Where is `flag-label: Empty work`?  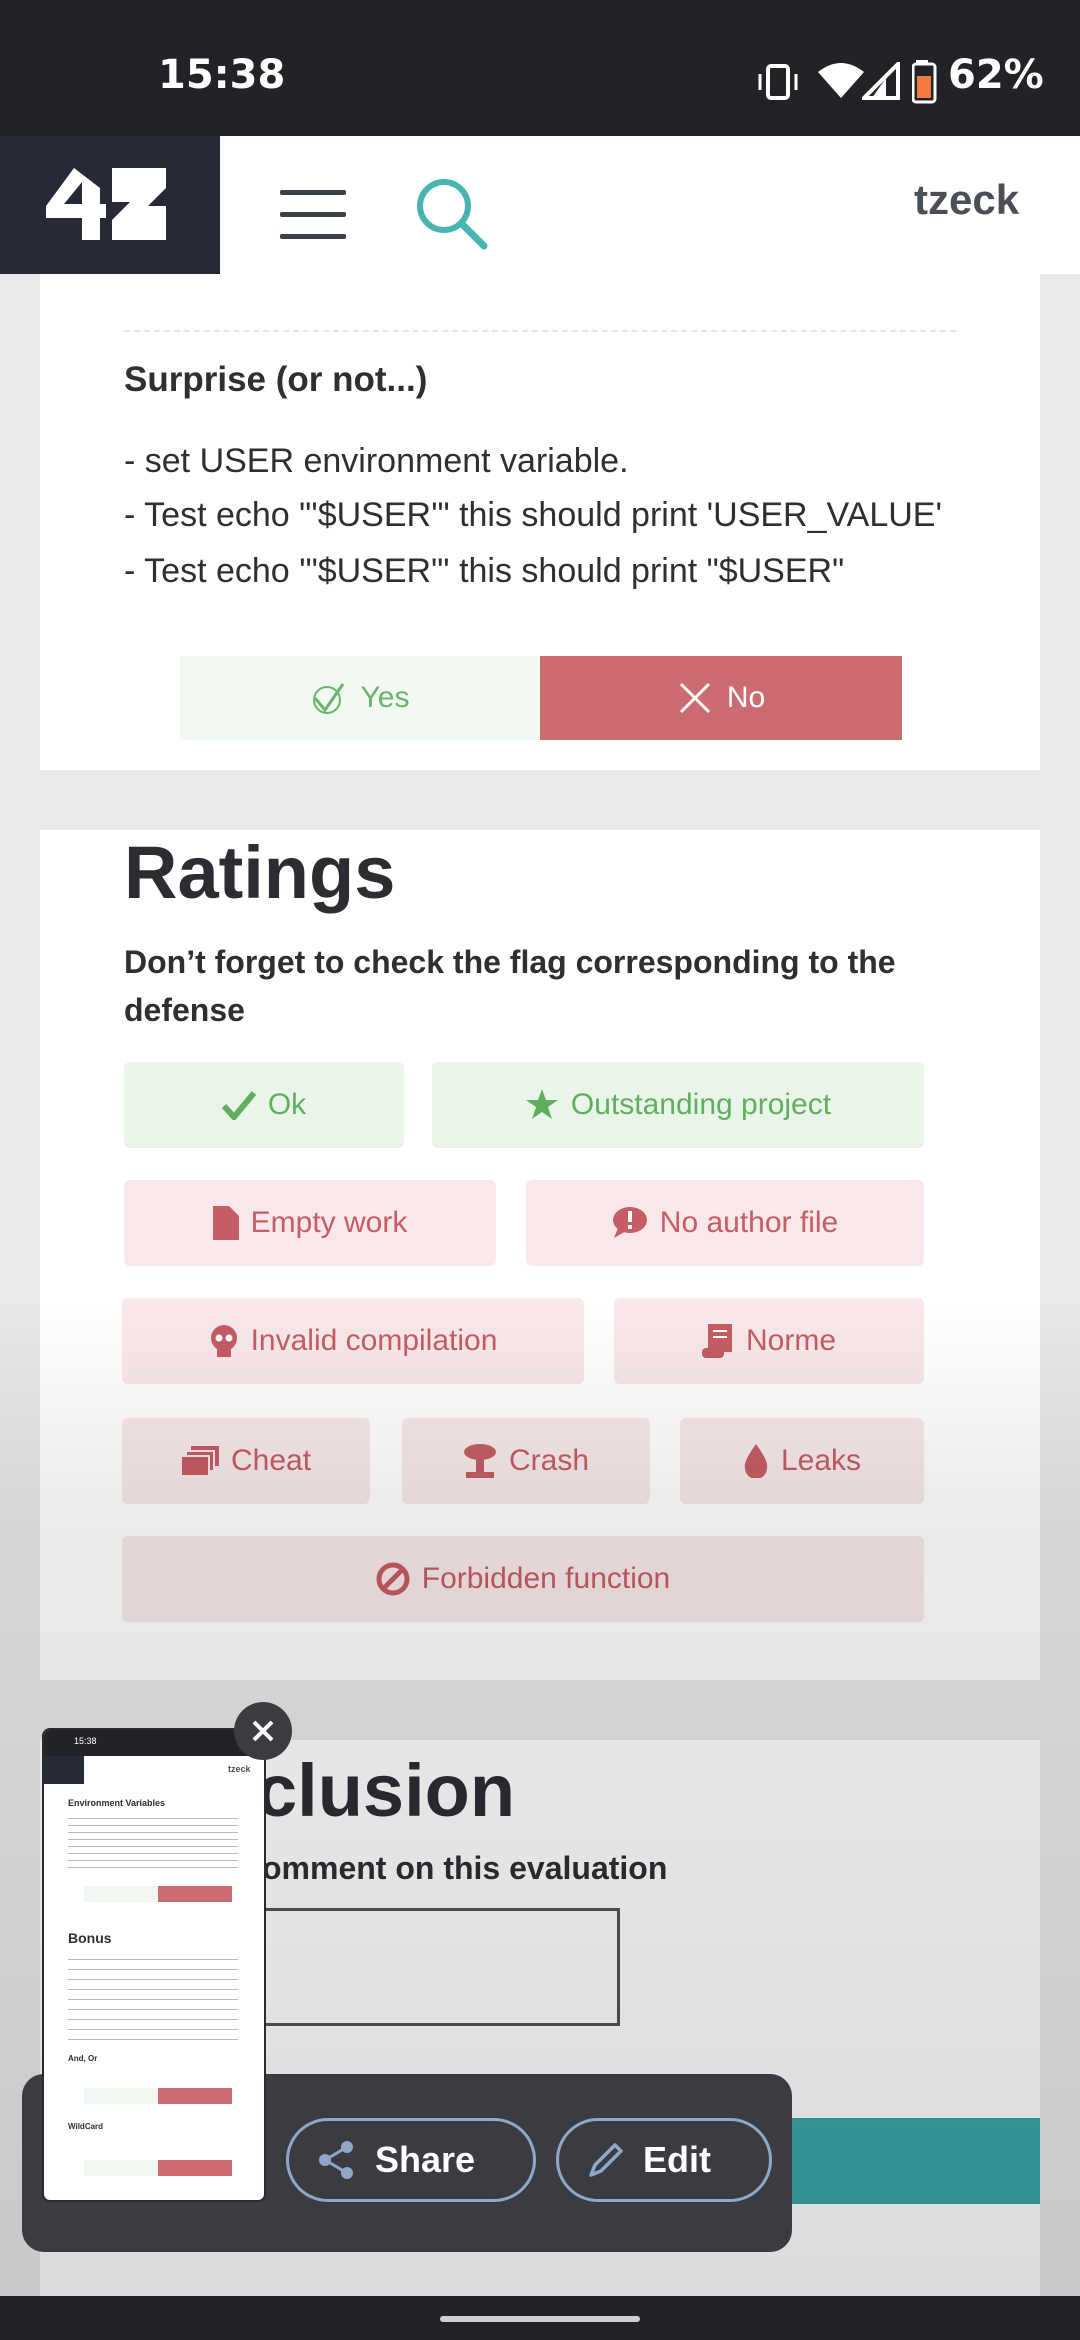
flag-label: Empty work is located at coordinates (329, 1222).